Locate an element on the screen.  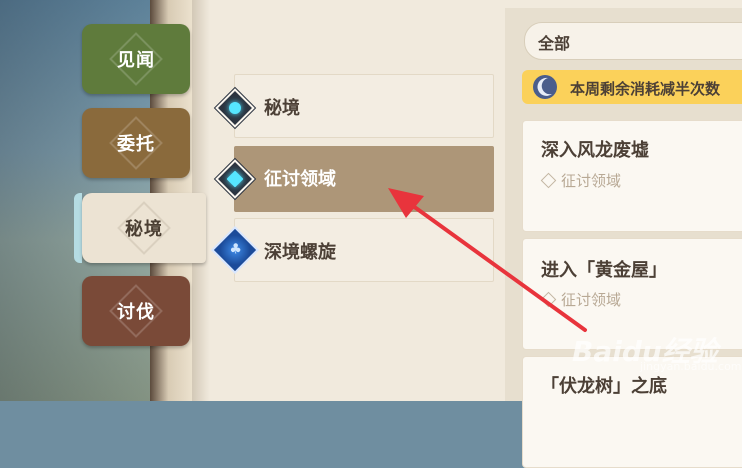
card-title: 「伏龙树」之底 is located at coordinates (604, 386).